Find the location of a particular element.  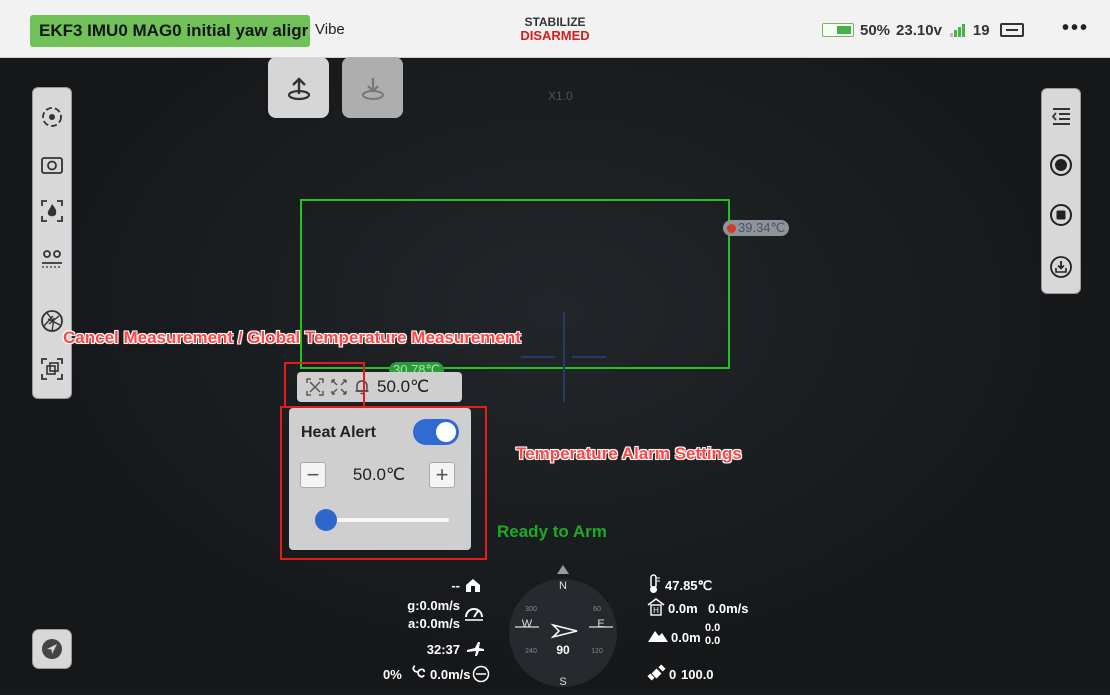

takeoff-button is located at coordinates (298, 87).